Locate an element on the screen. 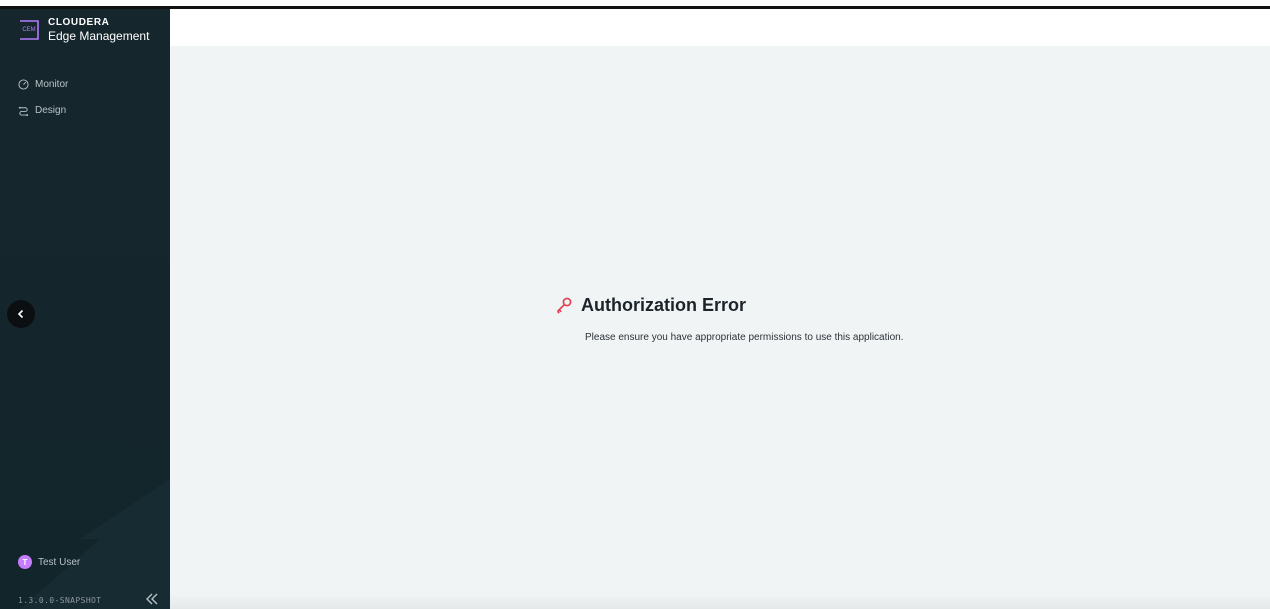 This screenshot has width=1270, height=609. sidebar-item-design: Design is located at coordinates (88, 110).